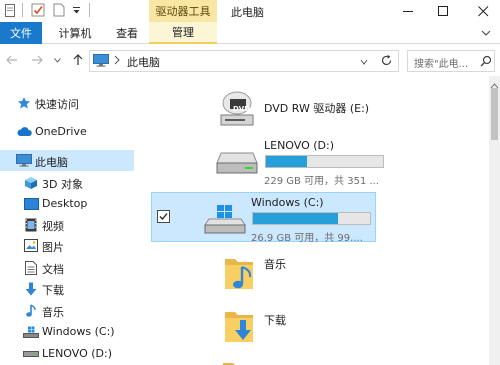 This screenshot has height=365, width=500. Describe the element at coordinates (117, 61) in the screenshot. I see `breadcrumb-chevron-icon` at that location.